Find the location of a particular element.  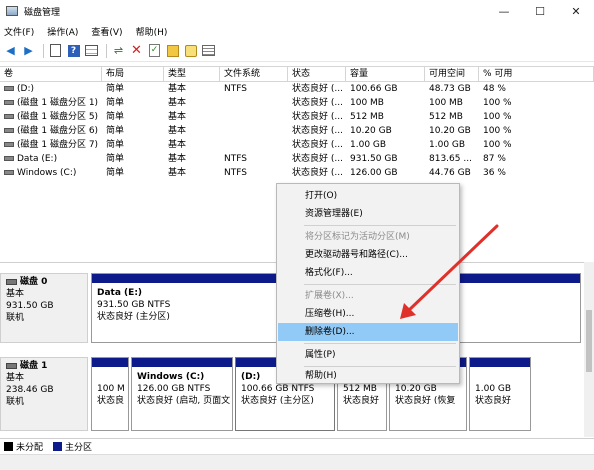

cell-text: 48.73 GB is located at coordinates (450, 89).